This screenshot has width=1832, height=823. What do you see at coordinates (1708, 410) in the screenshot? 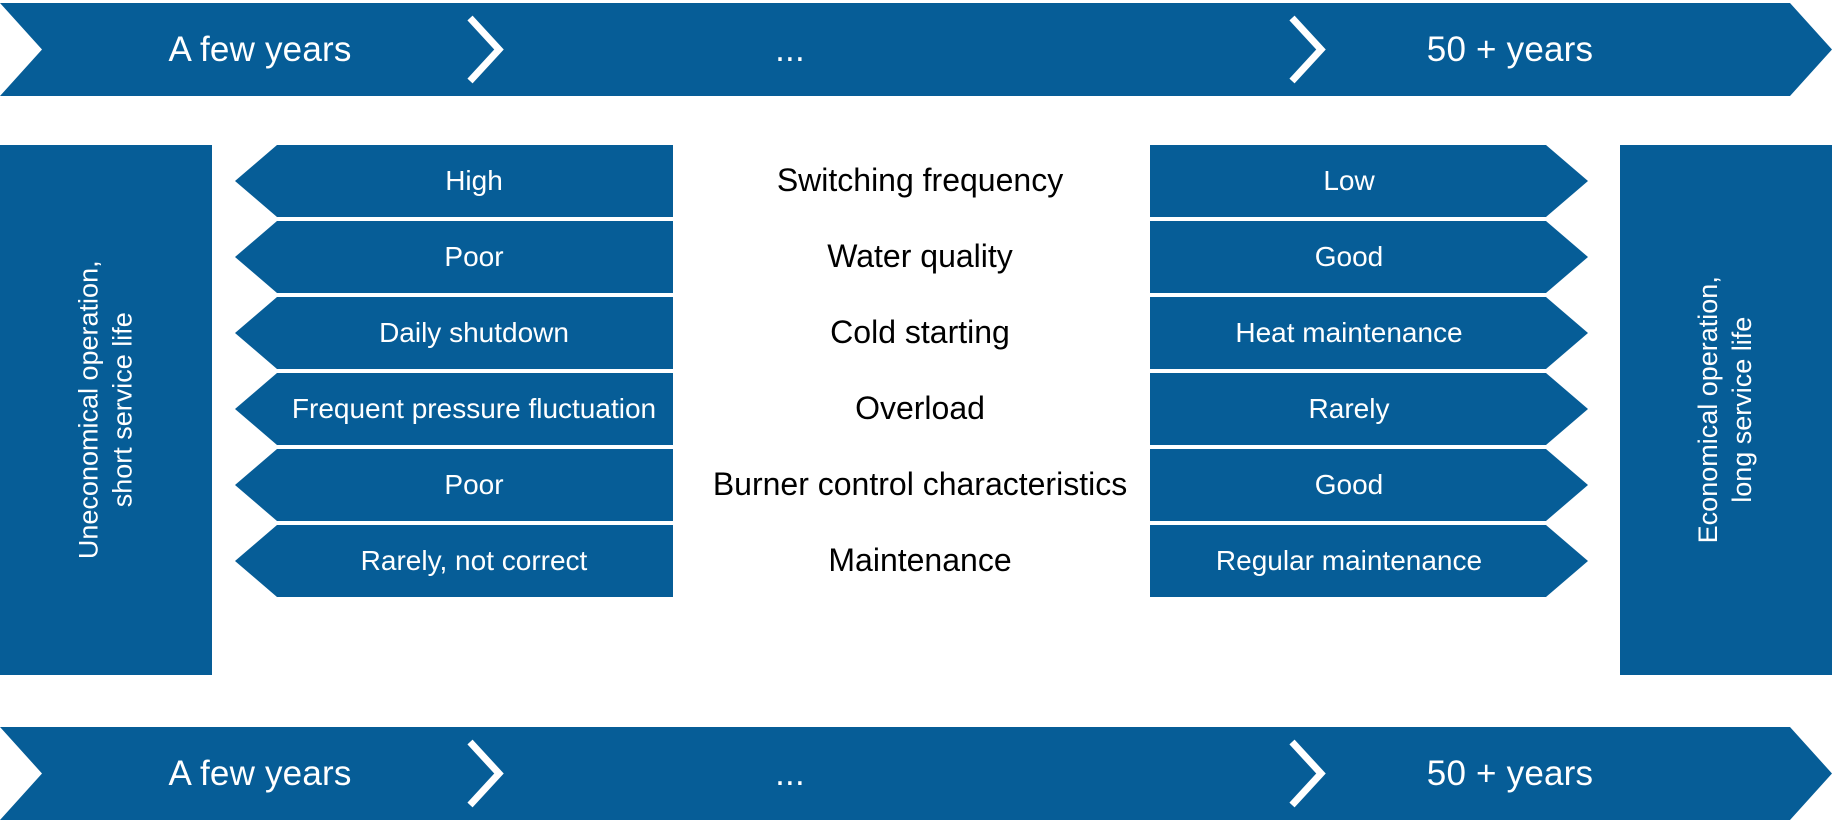
I see `side-panel-right-line1: Economical operation,` at bounding box center [1708, 410].